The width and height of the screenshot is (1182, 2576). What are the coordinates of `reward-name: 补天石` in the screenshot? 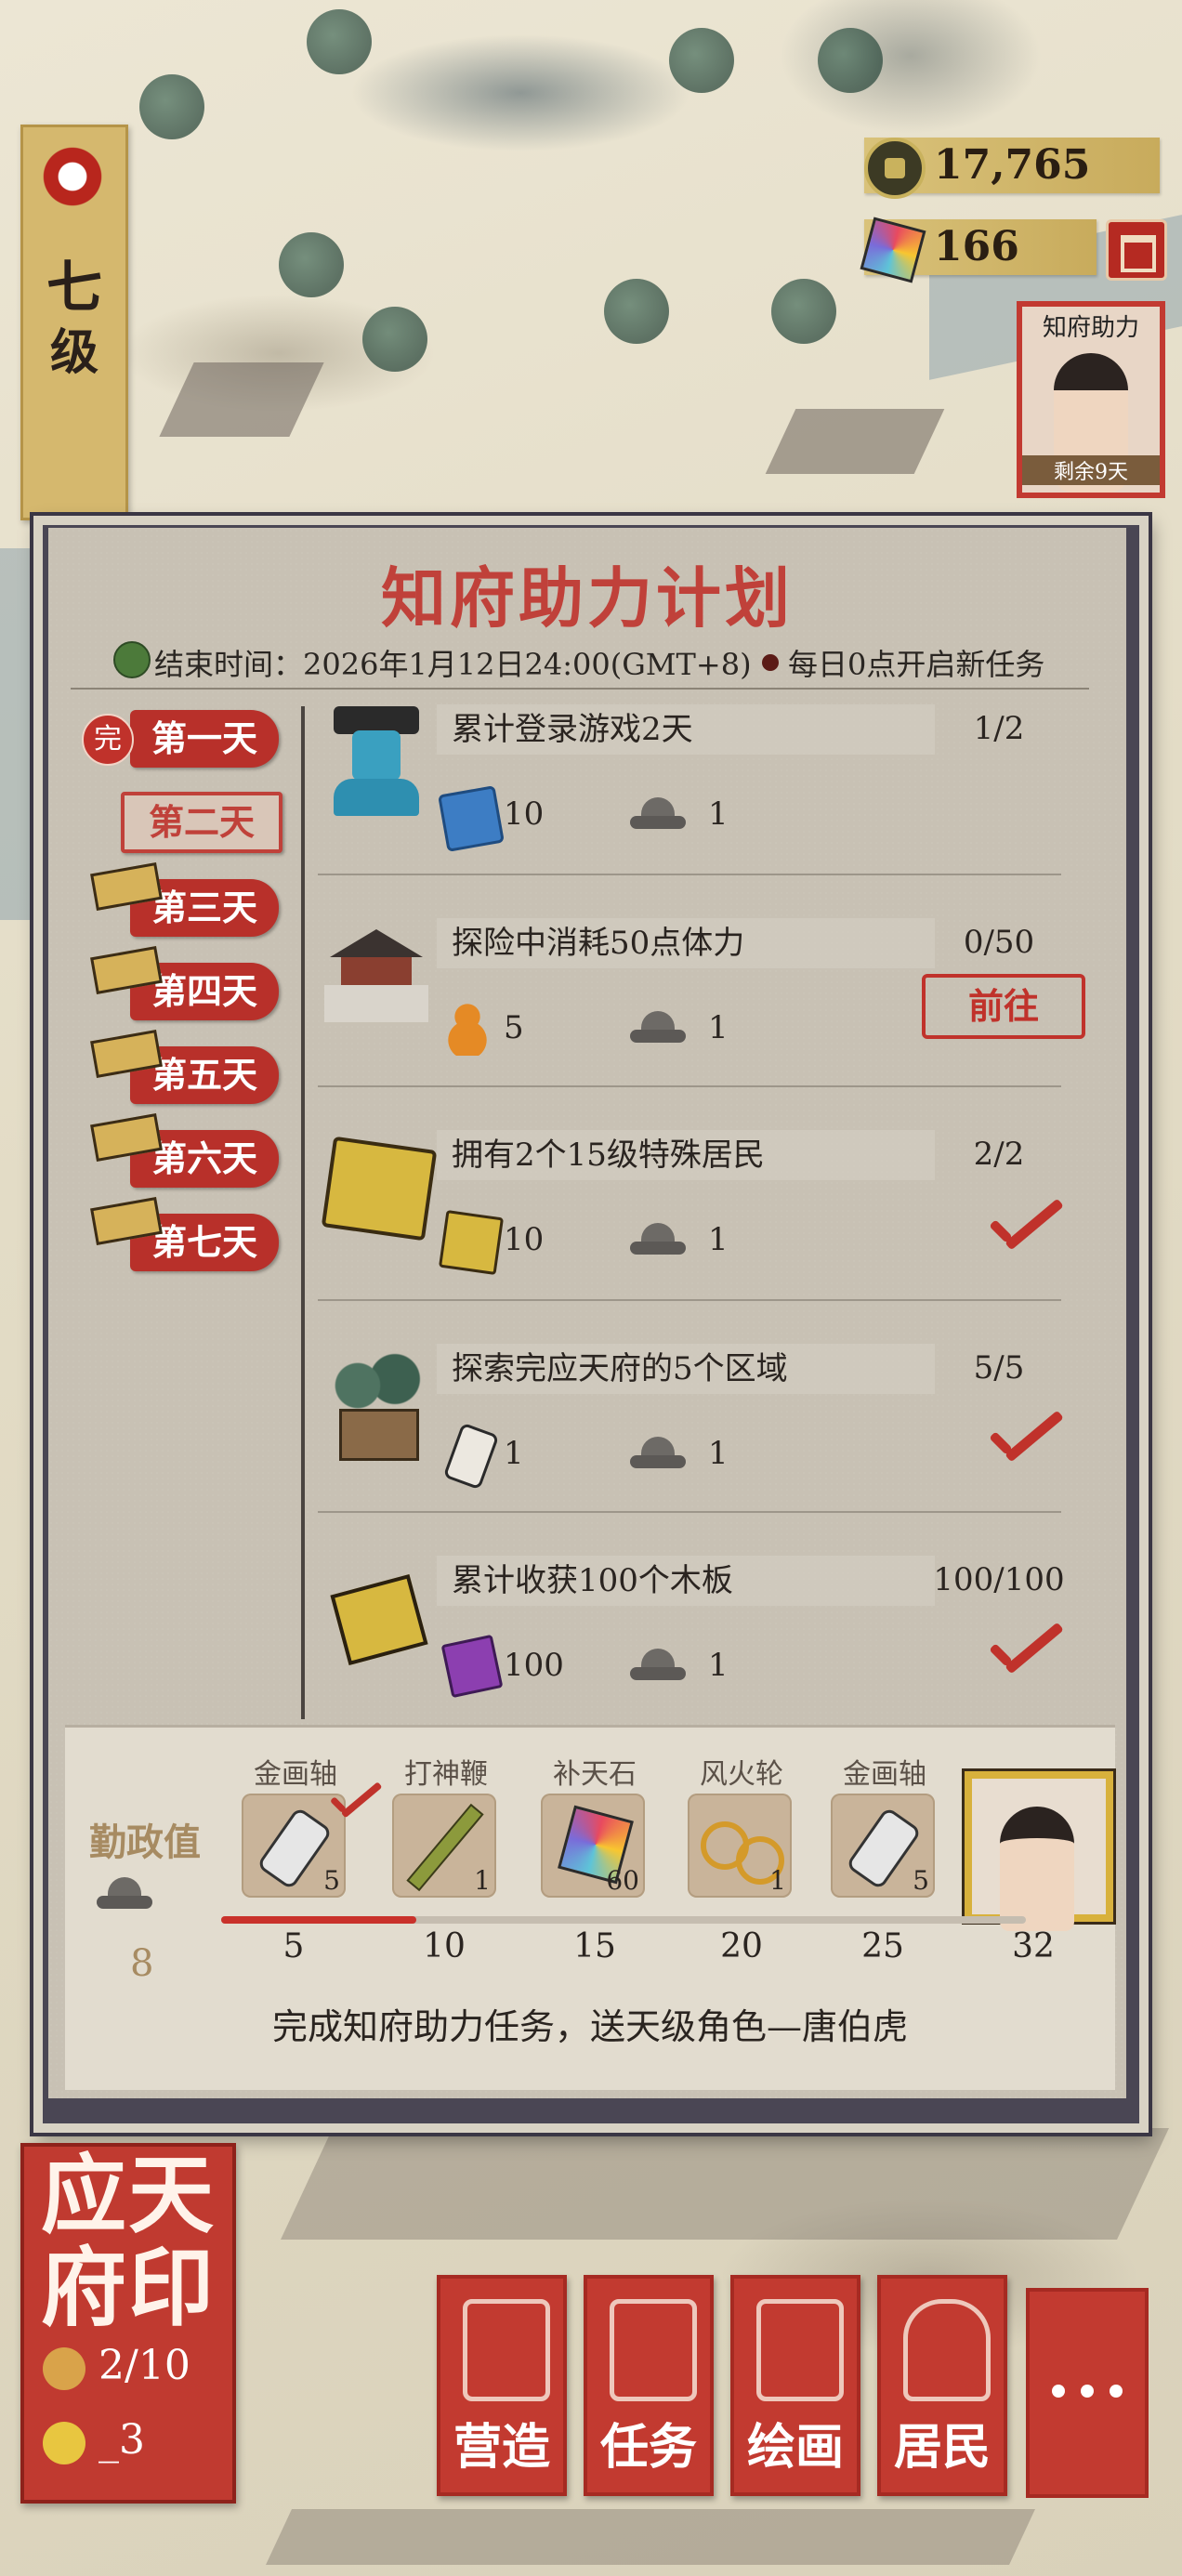 It's located at (595, 1774).